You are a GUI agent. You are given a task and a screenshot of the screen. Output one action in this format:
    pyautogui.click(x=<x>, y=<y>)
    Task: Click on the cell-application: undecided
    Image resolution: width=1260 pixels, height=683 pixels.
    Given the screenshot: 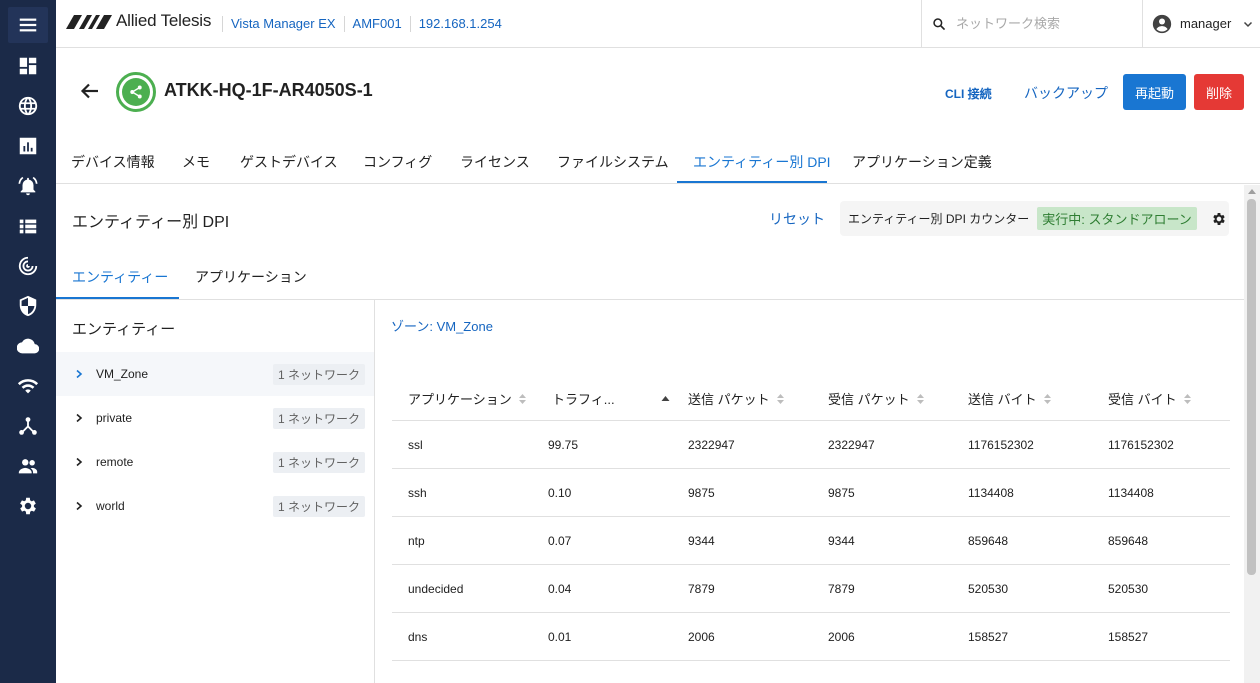 What is the action you would take?
    pyautogui.click(x=436, y=589)
    